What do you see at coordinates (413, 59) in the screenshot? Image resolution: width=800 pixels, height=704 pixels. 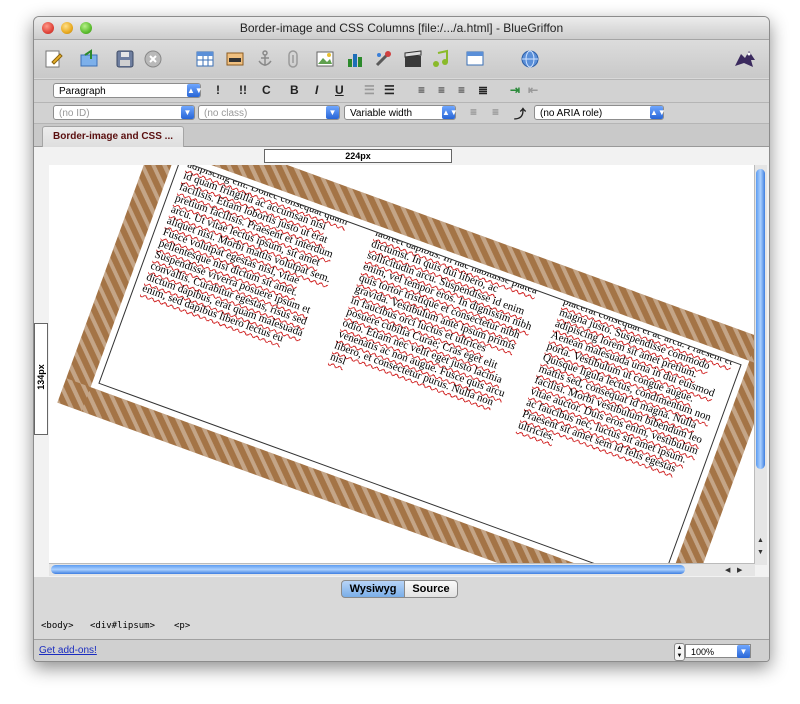 I see `video-icon` at bounding box center [413, 59].